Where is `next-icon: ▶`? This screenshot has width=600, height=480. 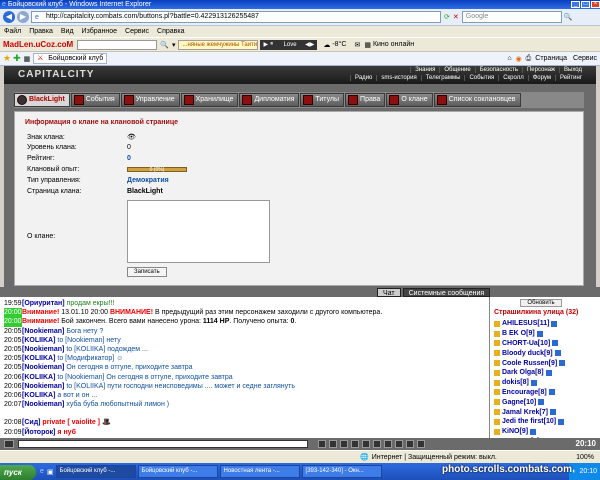
next-icon: ▶ is located at coordinates (312, 44).